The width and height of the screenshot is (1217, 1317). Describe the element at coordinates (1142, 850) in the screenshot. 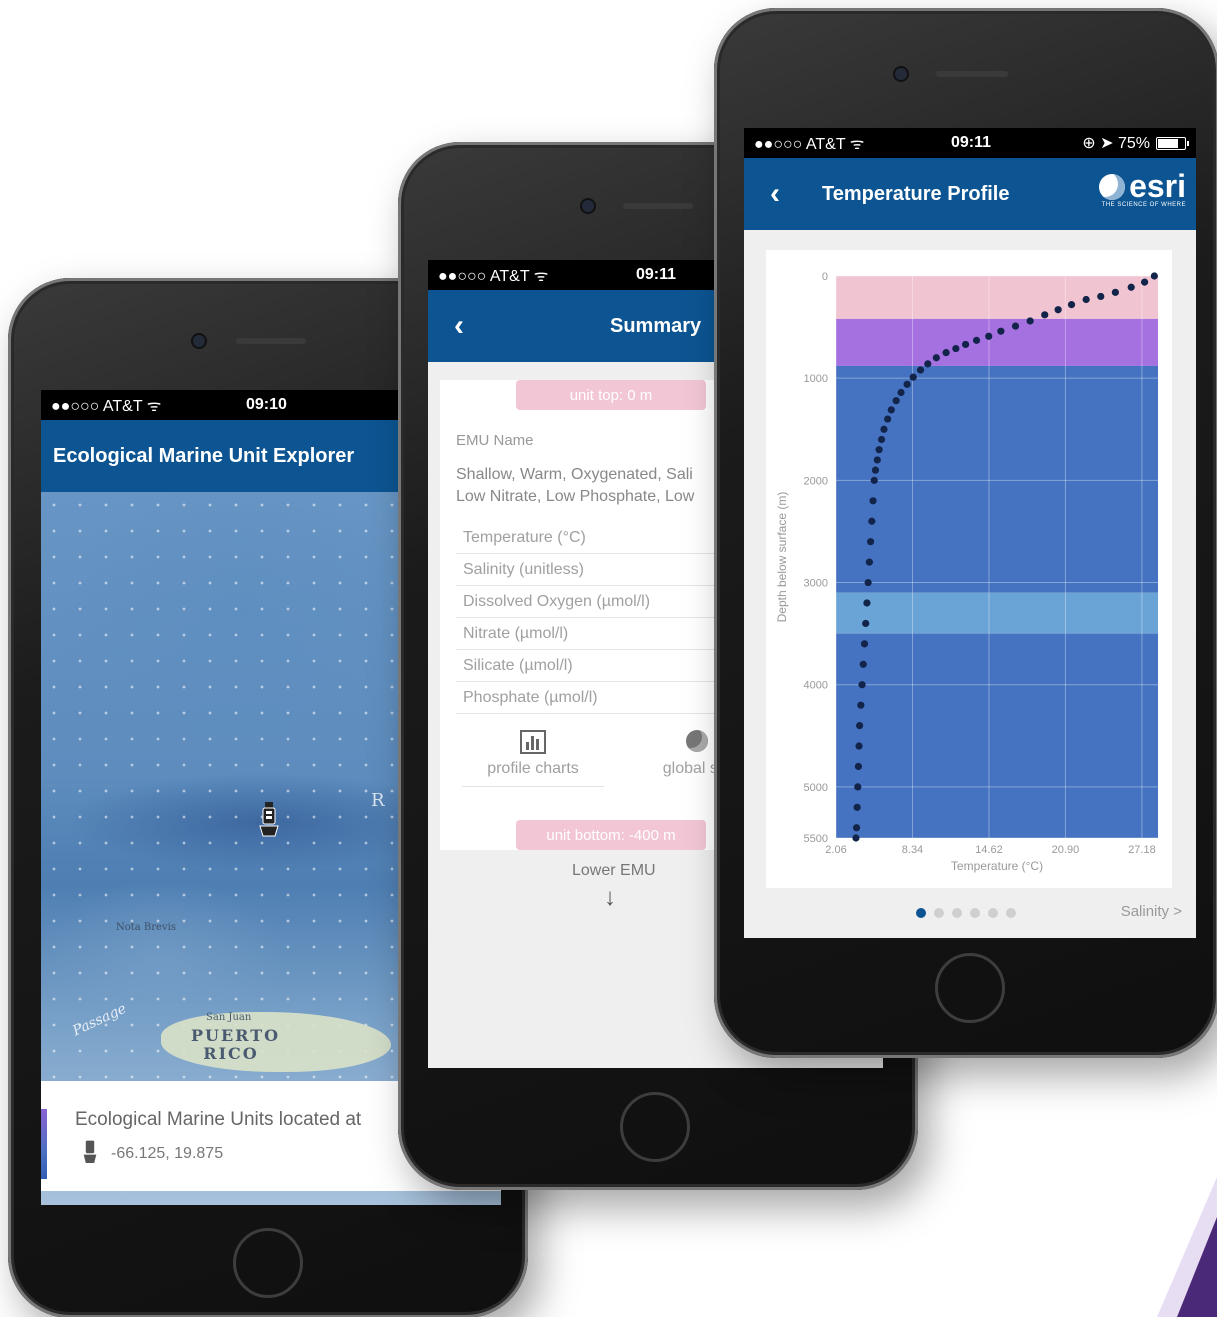

I see `x-tick-label: 27.18` at that location.